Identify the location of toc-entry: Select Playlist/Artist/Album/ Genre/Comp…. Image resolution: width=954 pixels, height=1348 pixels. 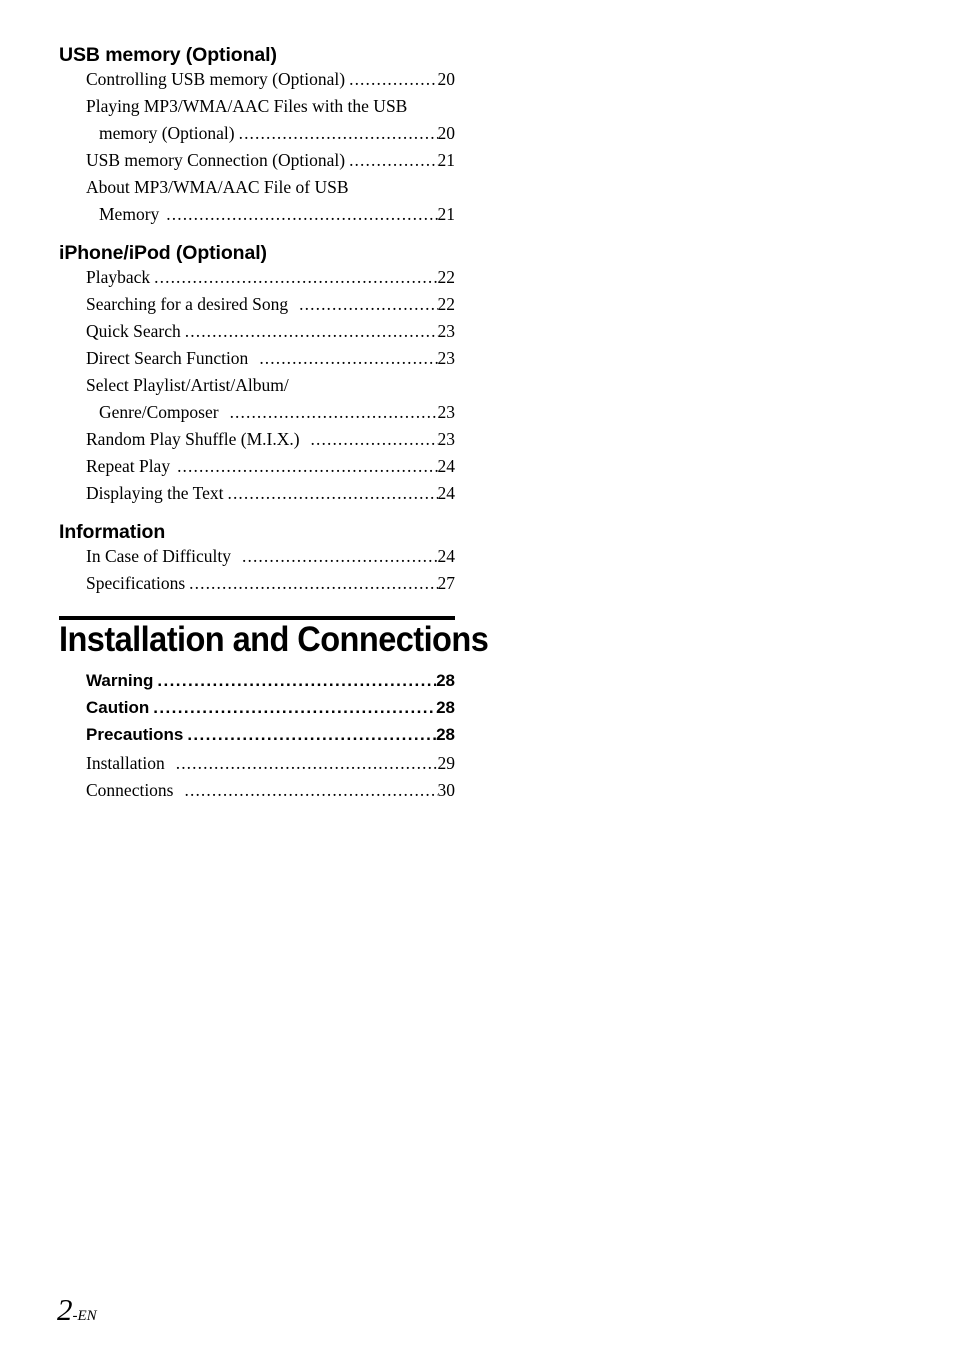
(270, 399).